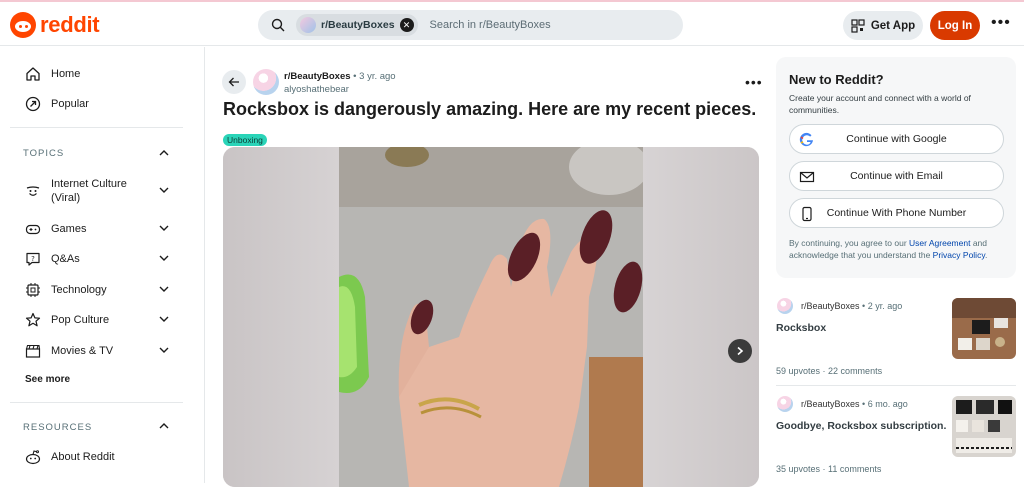 The image size is (1024, 487). Describe the element at coordinates (855, 371) in the screenshot. I see `comment-count: 22 comments` at that location.